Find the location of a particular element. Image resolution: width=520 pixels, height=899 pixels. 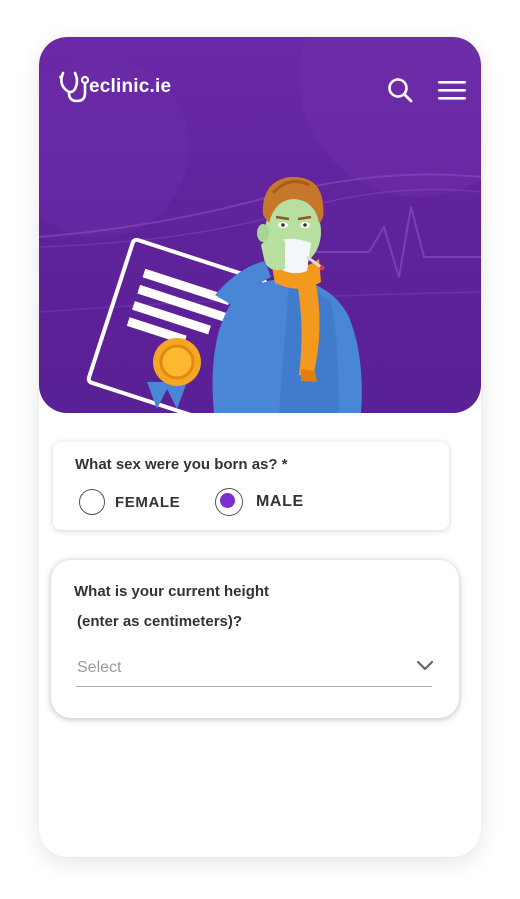

radio-female is located at coordinates (92, 502).